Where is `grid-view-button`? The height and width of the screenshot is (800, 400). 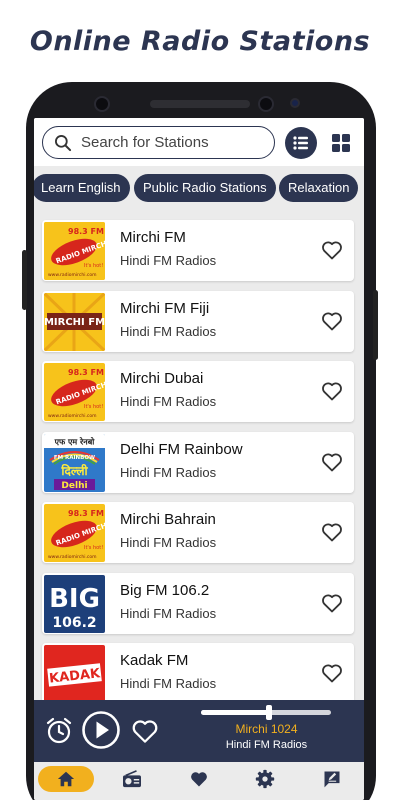 grid-view-button is located at coordinates (341, 143).